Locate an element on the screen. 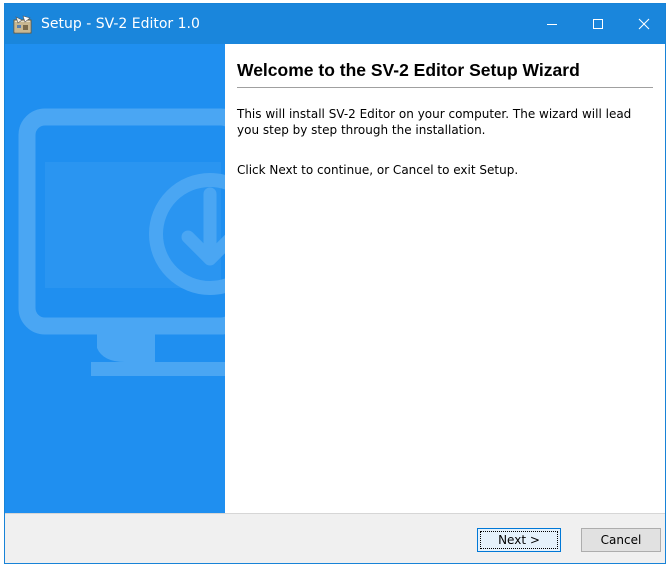 The width and height of the screenshot is (666, 564). title-bar: Setup - SV-2 Editor 1.0 is located at coordinates (335, 24).